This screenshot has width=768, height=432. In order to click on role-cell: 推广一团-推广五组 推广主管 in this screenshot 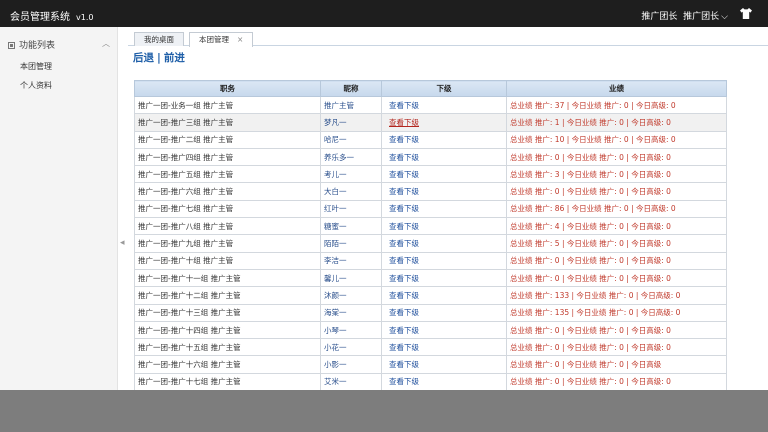, I will do `click(186, 174)`.